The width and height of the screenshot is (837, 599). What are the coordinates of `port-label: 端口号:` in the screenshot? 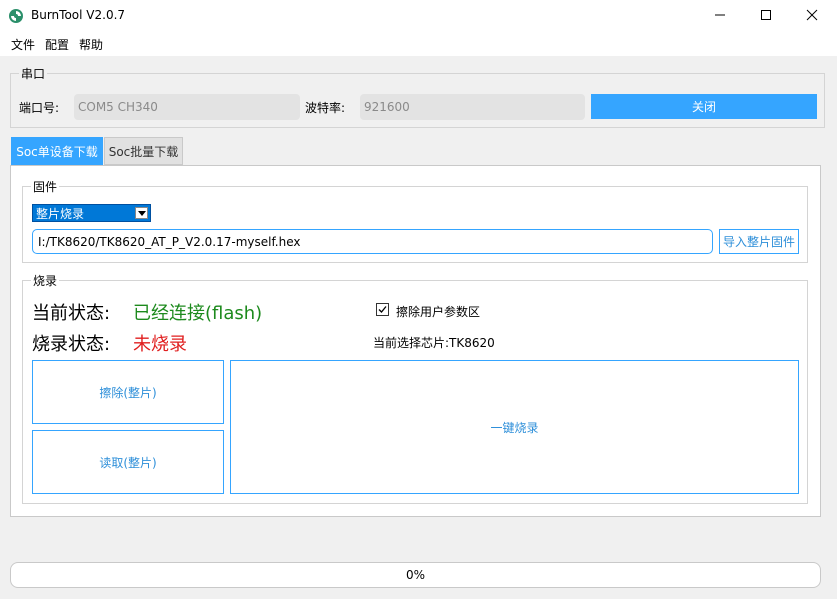 It's located at (39, 108).